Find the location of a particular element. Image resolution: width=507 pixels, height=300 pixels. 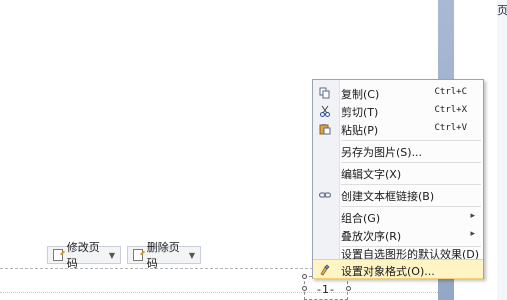

right-pane-label: 页 is located at coordinates (502, 10).